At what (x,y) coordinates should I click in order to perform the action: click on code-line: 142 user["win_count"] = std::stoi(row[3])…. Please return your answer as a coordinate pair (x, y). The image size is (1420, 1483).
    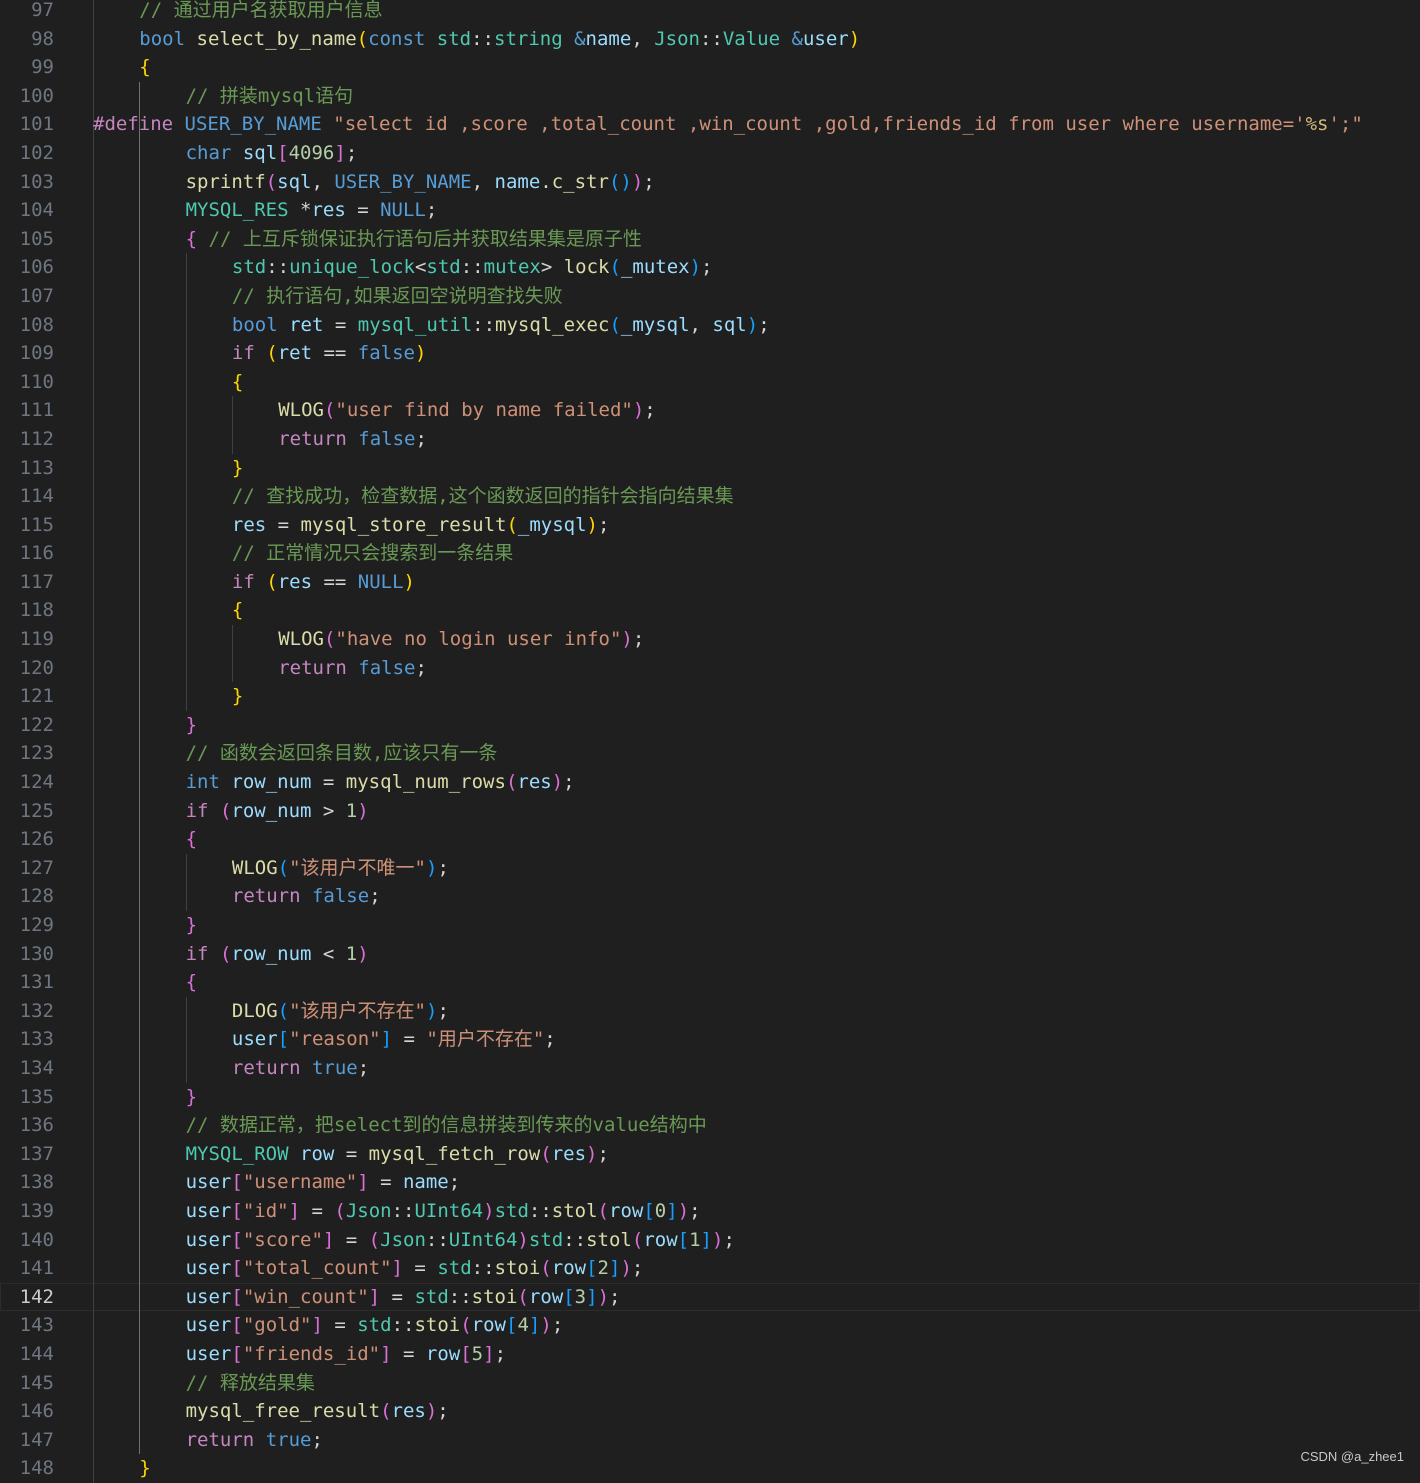
    Looking at the image, I should click on (710, 1297).